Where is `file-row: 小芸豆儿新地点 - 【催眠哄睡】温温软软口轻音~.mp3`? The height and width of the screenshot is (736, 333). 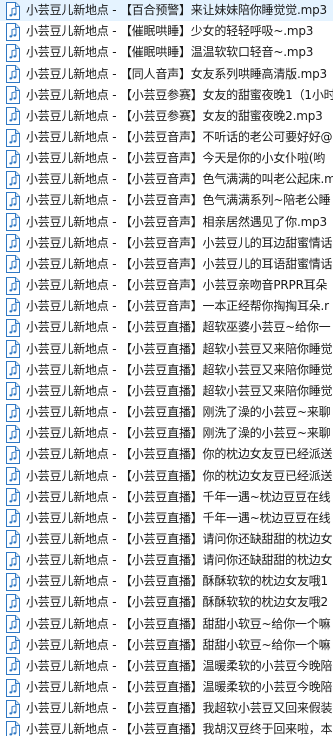
file-row: 小芸豆儿新地点 - 【催眠哄睡】温温软软口轻音~.mp3 is located at coordinates (166, 52).